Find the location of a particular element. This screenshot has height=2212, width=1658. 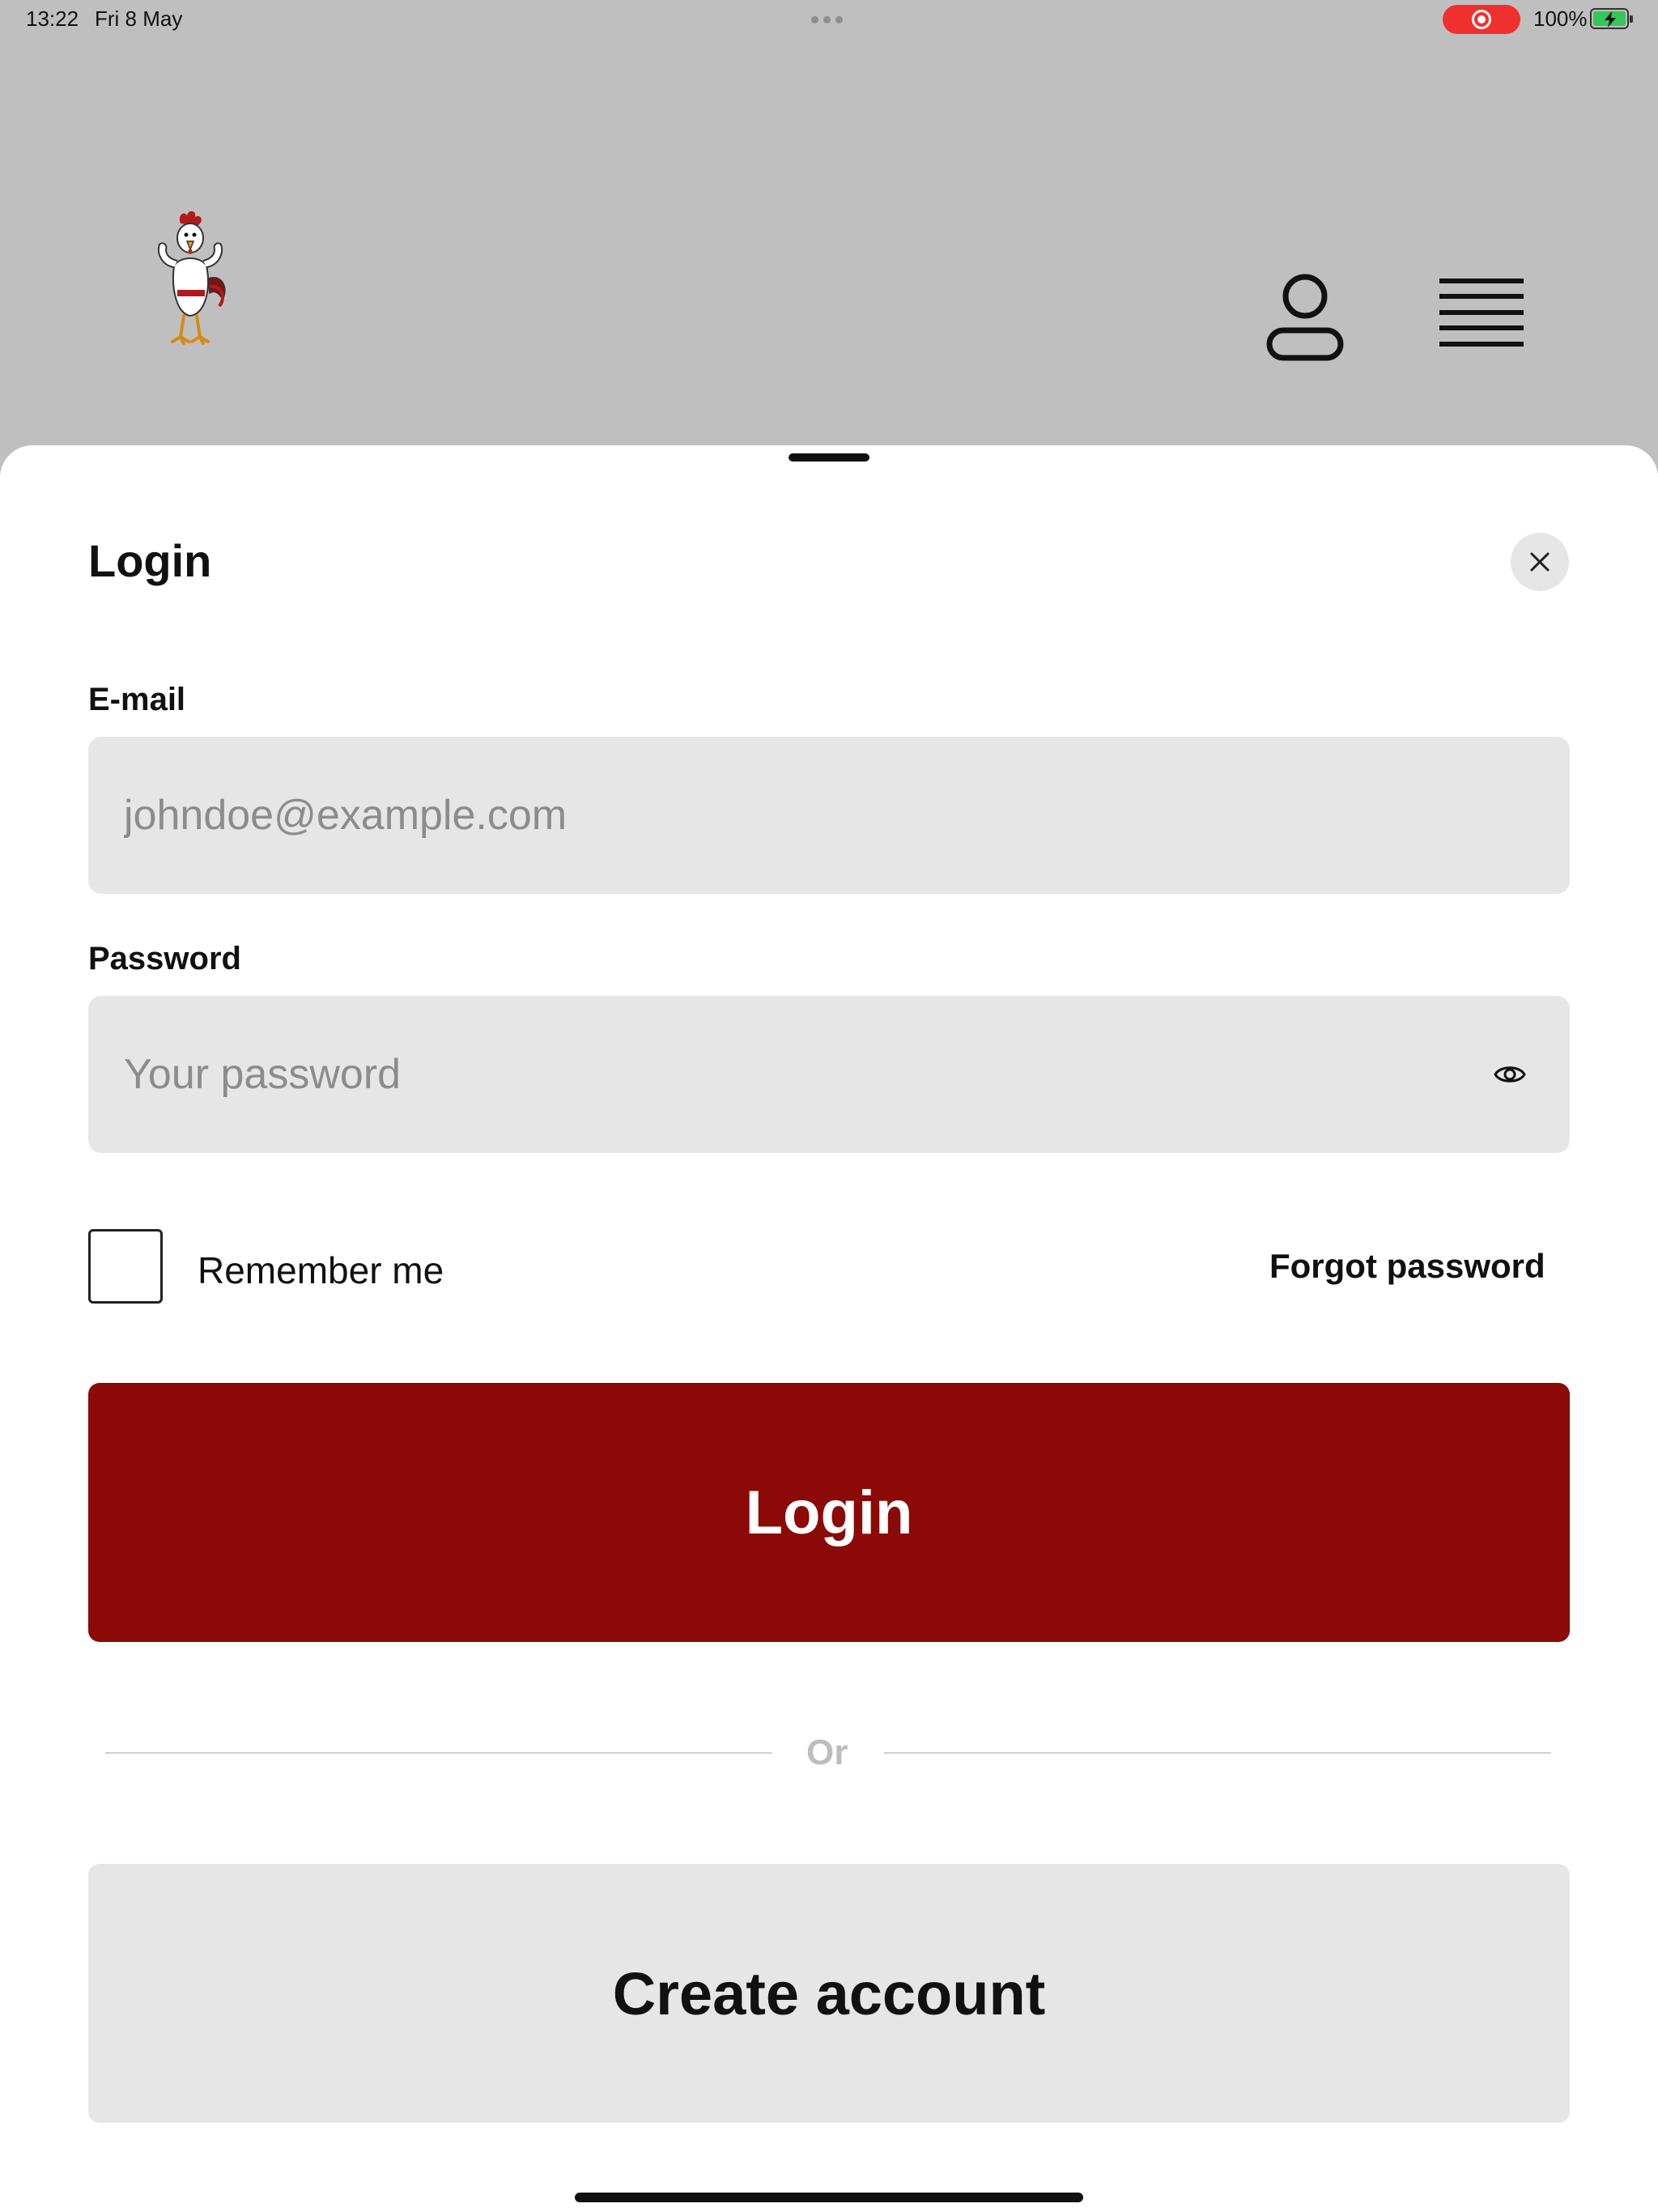

hamburger-menu-icon is located at coordinates (1481, 313).